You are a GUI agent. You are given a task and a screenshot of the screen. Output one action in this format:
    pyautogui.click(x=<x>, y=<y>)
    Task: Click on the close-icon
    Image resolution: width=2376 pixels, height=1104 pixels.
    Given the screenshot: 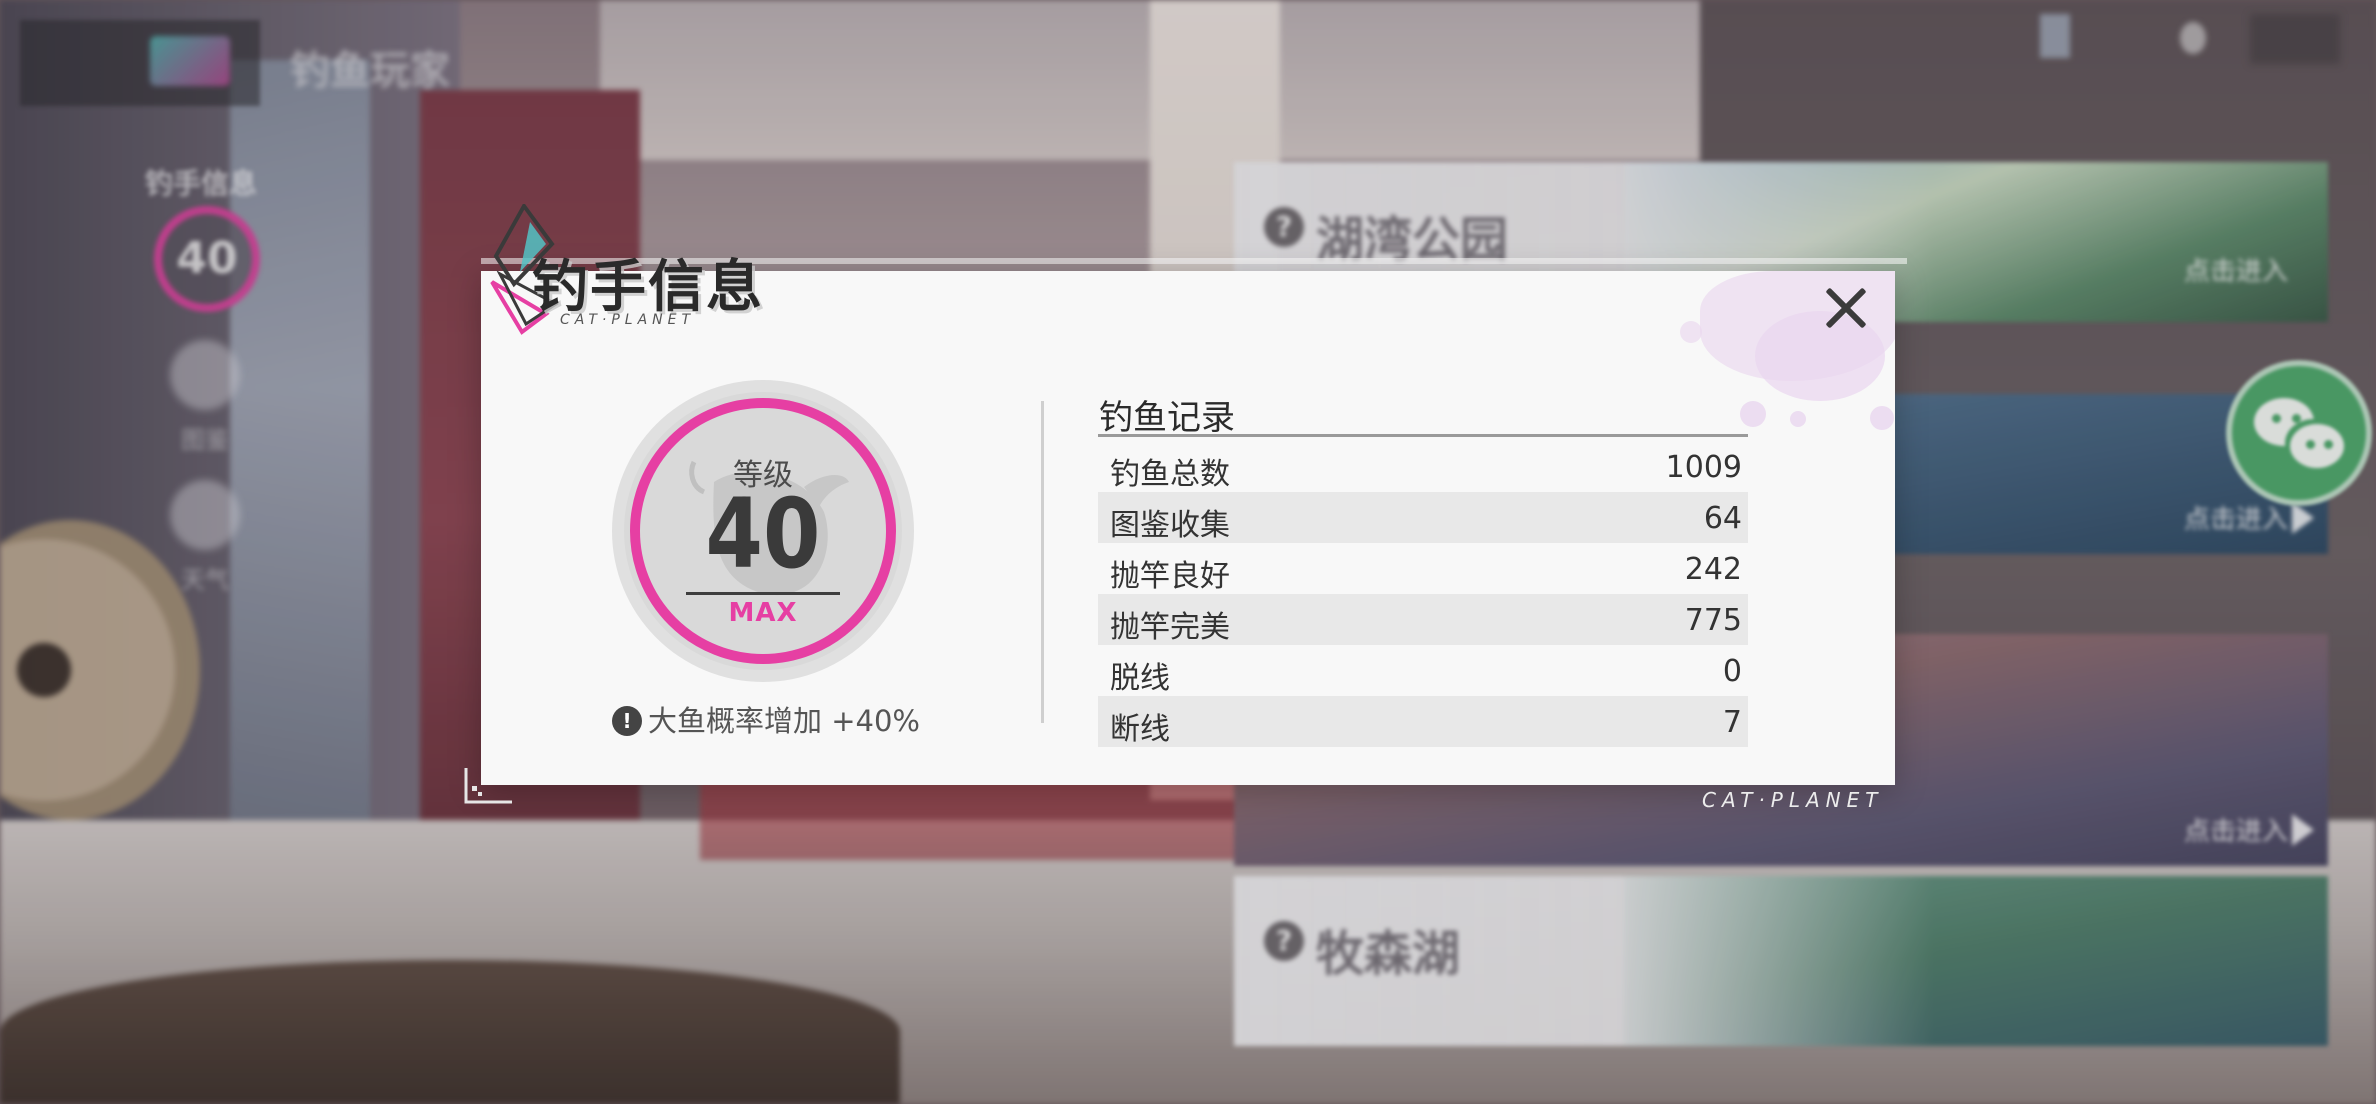 What is the action you would take?
    pyautogui.click(x=1846, y=308)
    